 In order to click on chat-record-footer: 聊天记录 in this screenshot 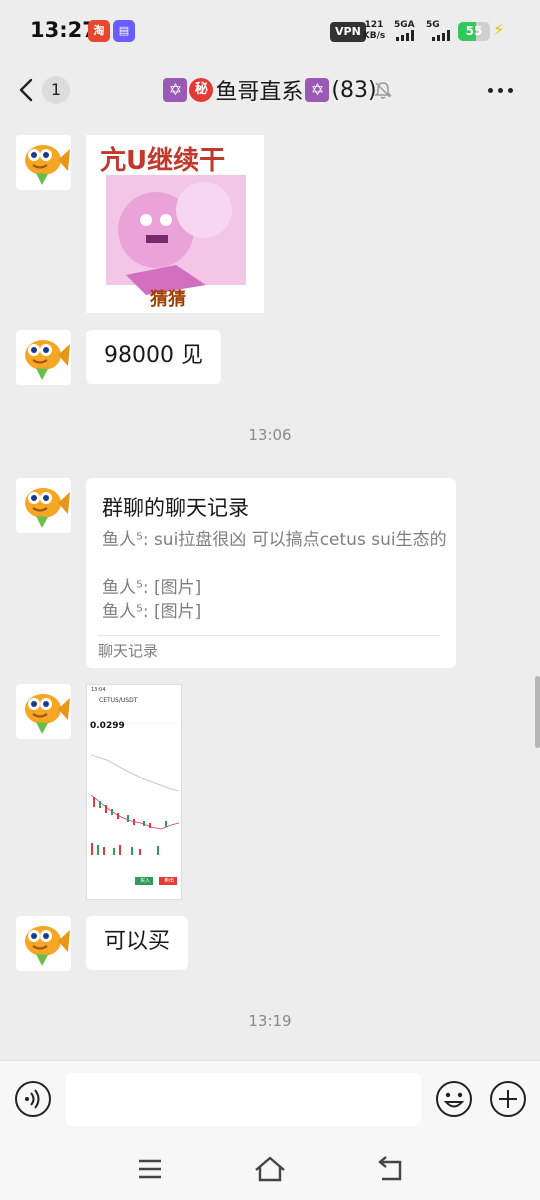, I will do `click(128, 651)`.